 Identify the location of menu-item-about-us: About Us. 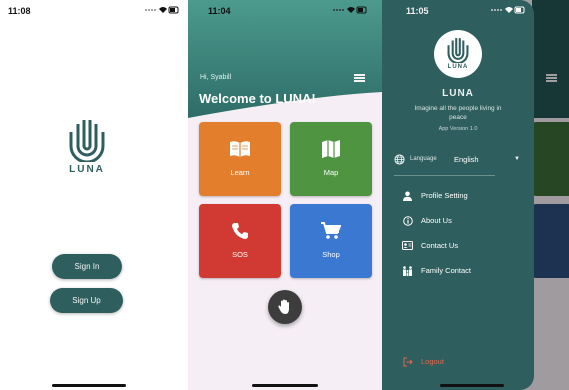
(462, 221).